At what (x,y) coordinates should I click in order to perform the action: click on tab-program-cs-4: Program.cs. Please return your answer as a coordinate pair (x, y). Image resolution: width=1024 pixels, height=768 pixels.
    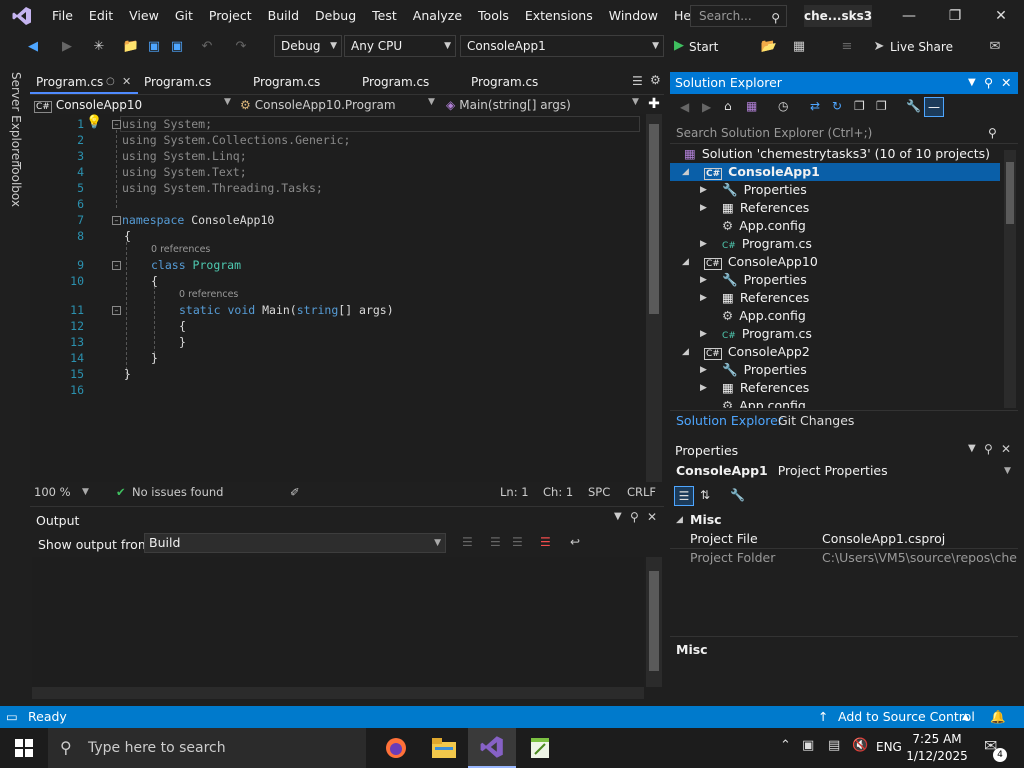
    Looking at the image, I should click on (410, 82).